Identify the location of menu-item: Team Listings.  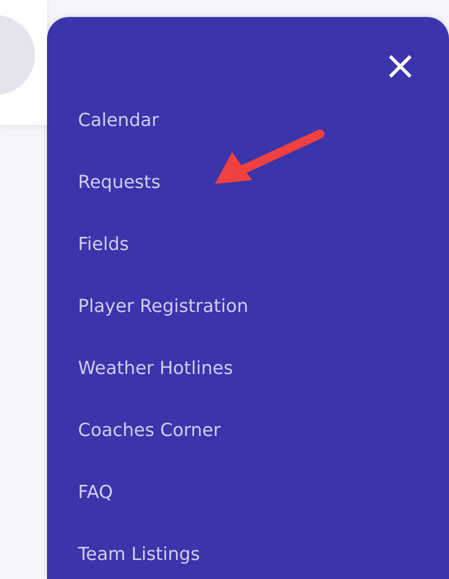
(139, 555).